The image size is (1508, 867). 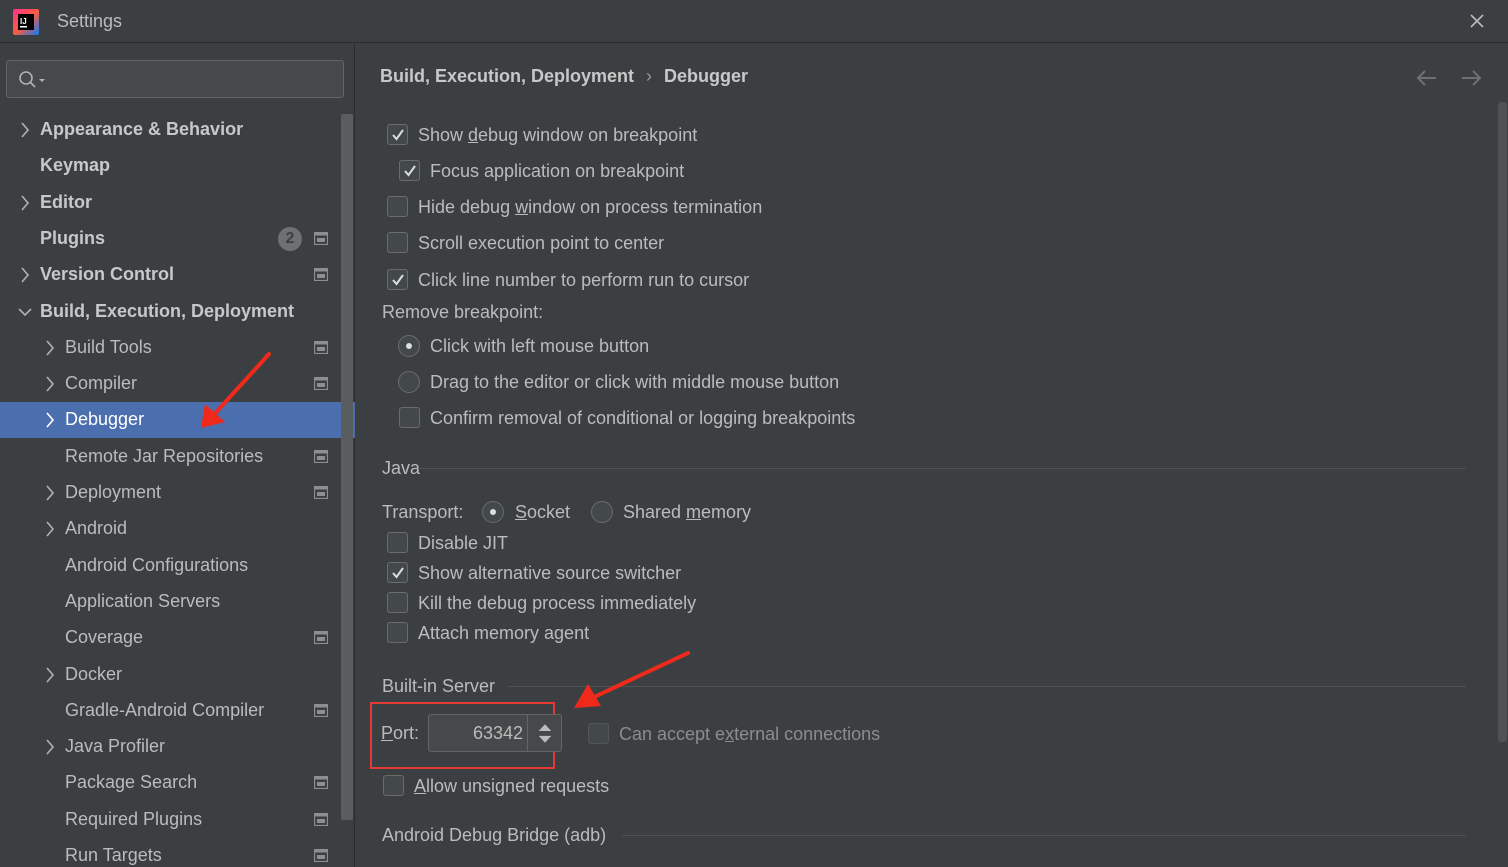 What do you see at coordinates (401, 468) in the screenshot?
I see `java-section-title: Java` at bounding box center [401, 468].